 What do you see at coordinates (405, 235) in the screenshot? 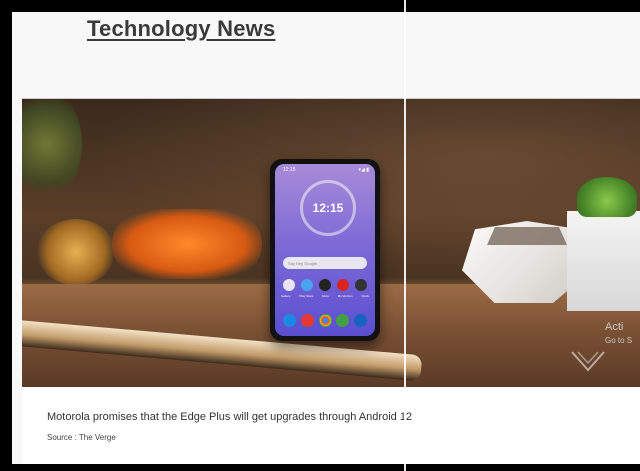
I see `split-divider` at bounding box center [405, 235].